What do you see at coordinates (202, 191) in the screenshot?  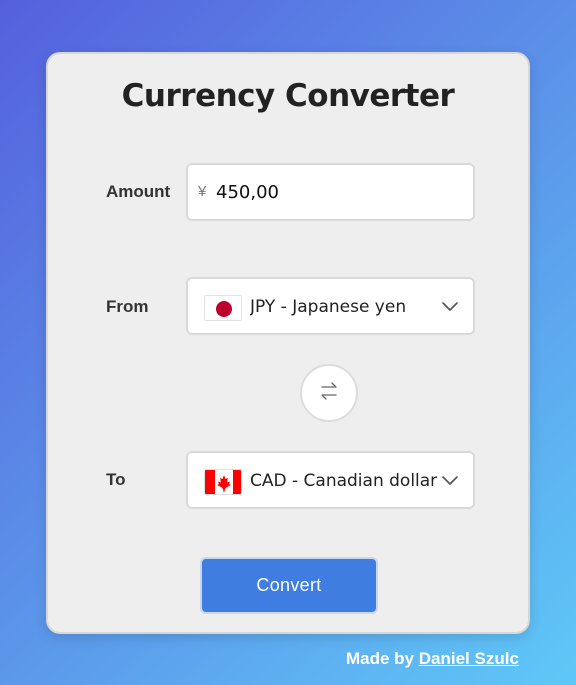 I see `currency-symbol: ¥` at bounding box center [202, 191].